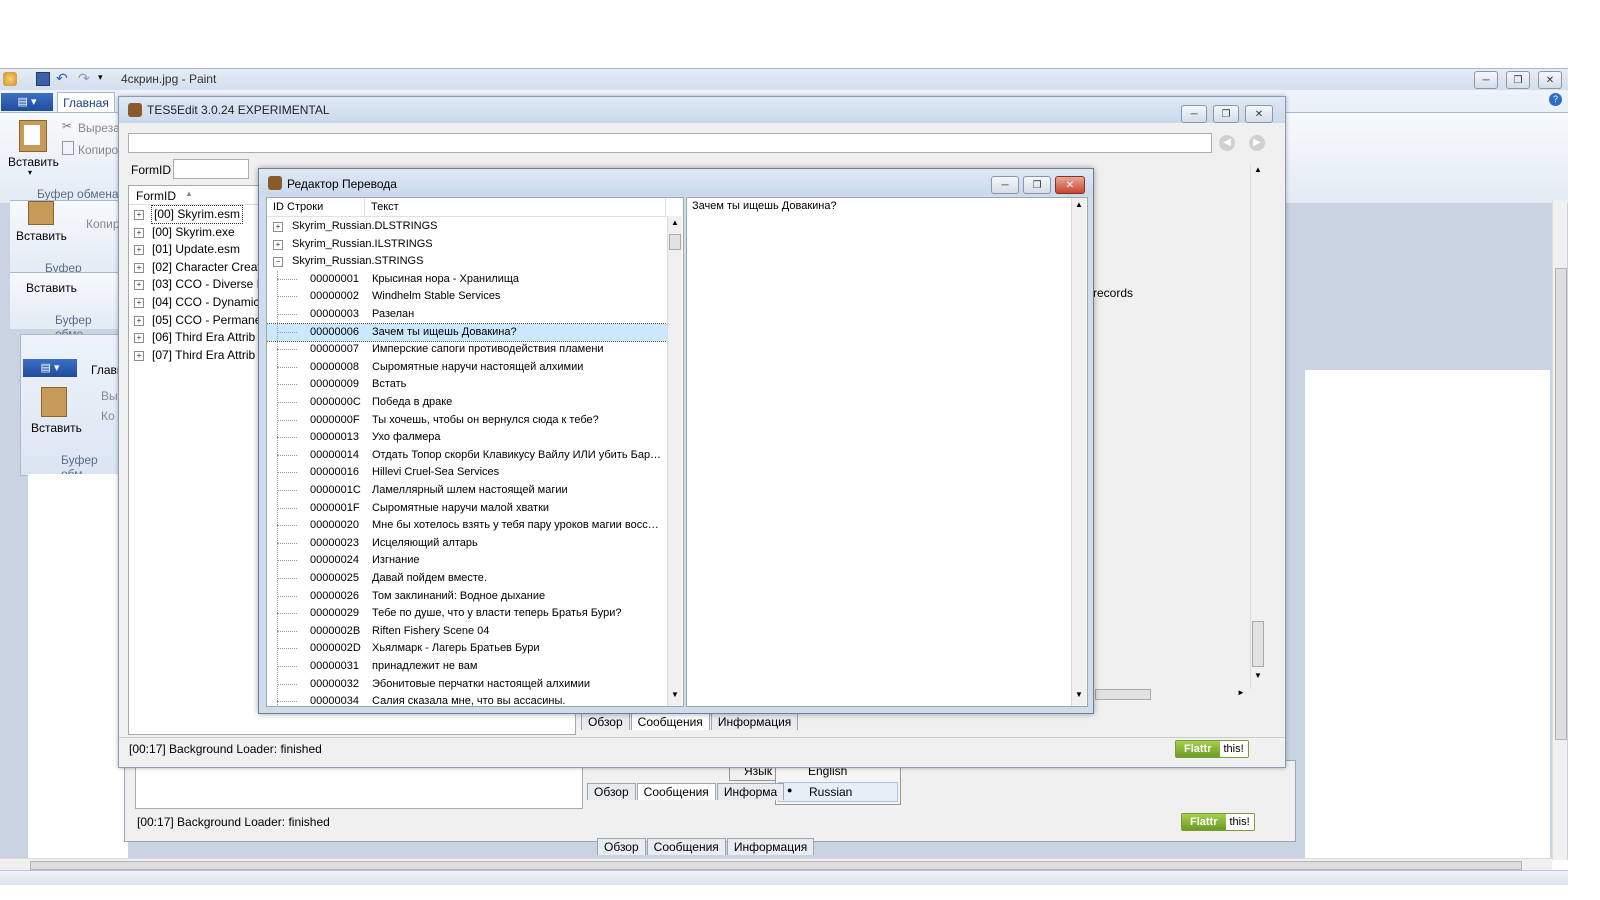 The height and width of the screenshot is (900, 1600). Describe the element at coordinates (670, 143) in the screenshot. I see `path-input` at that location.